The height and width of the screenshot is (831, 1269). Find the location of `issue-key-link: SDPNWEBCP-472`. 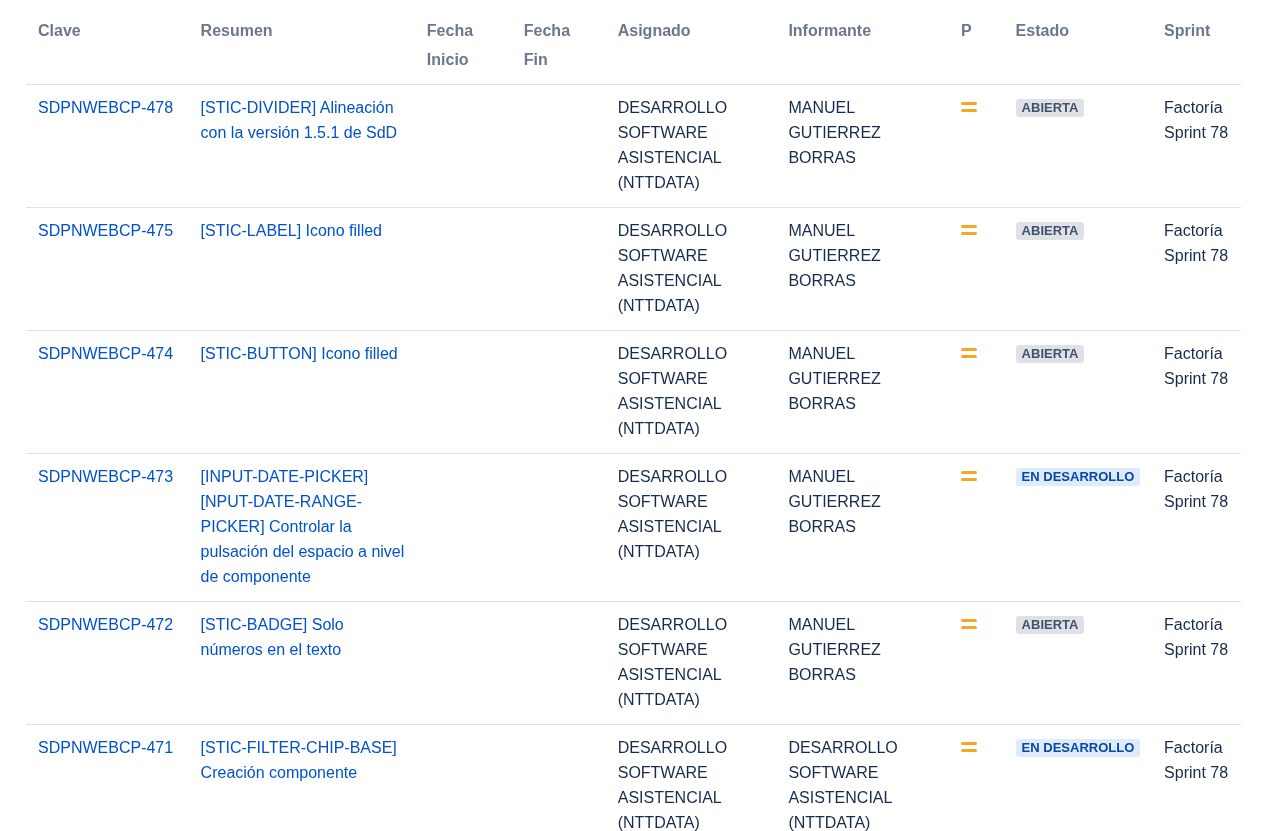

issue-key-link: SDPNWEBCP-472 is located at coordinates (108, 624).